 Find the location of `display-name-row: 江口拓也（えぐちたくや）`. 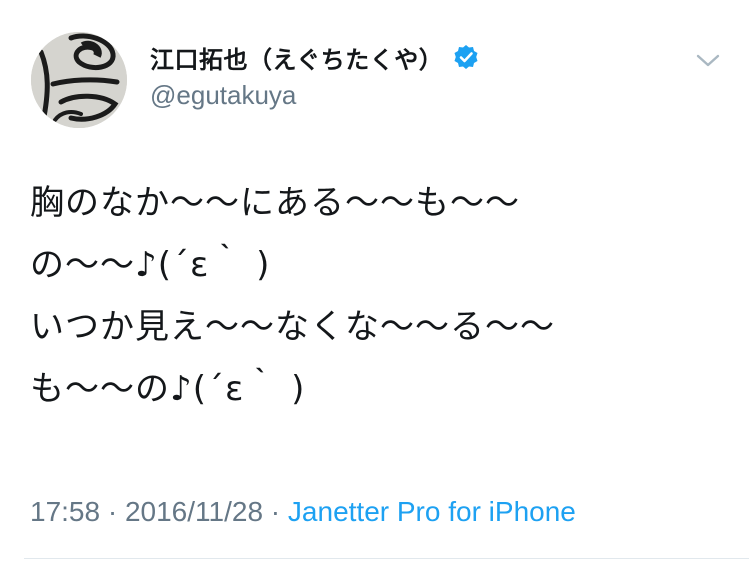

display-name-row: 江口拓也（えぐちたくや） is located at coordinates (314, 57).